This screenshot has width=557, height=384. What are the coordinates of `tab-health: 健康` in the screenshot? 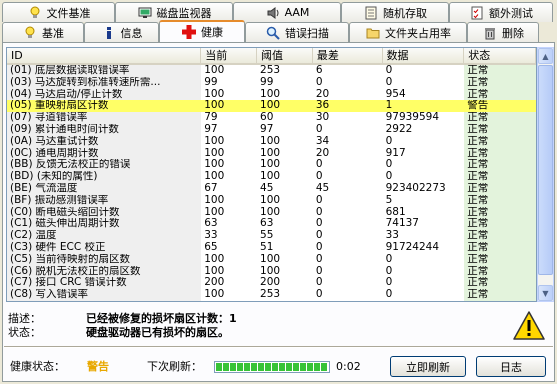 It's located at (202, 31).